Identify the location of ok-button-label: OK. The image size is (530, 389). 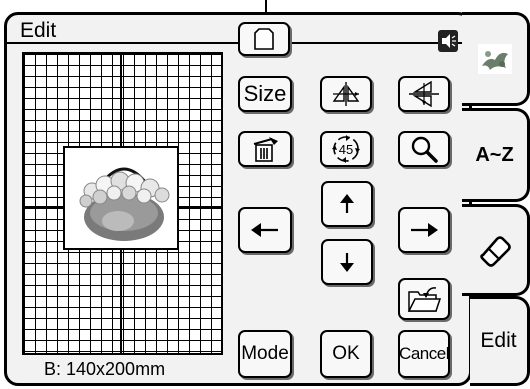
(346, 353).